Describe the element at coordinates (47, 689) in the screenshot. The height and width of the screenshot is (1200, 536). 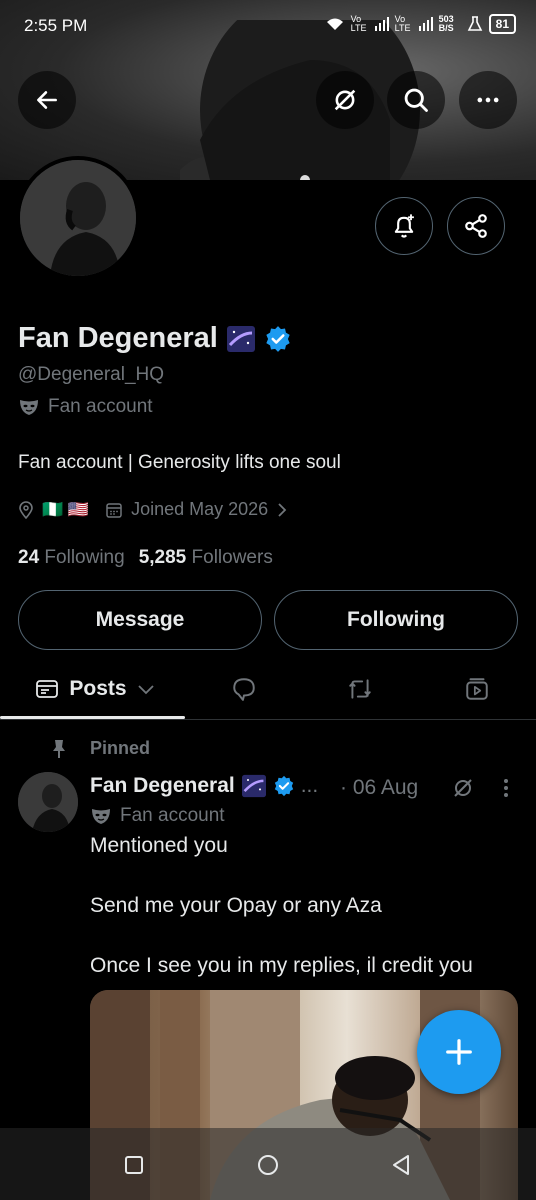
I see `posts-tab-icon` at that location.